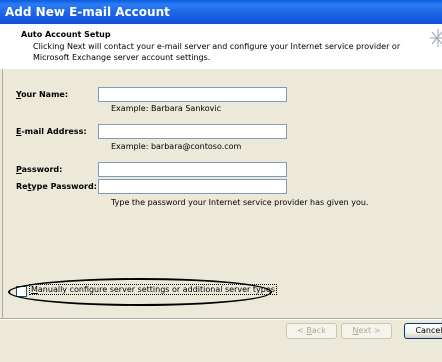 The width and height of the screenshot is (442, 362). I want to click on sparkle-icon, so click(436, 38).